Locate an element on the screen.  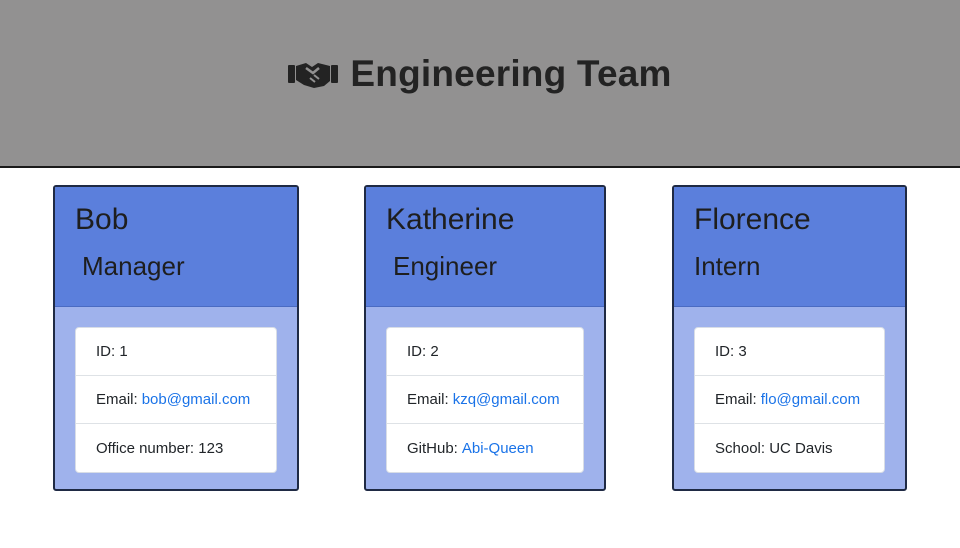
school-label: School: is located at coordinates (740, 448).